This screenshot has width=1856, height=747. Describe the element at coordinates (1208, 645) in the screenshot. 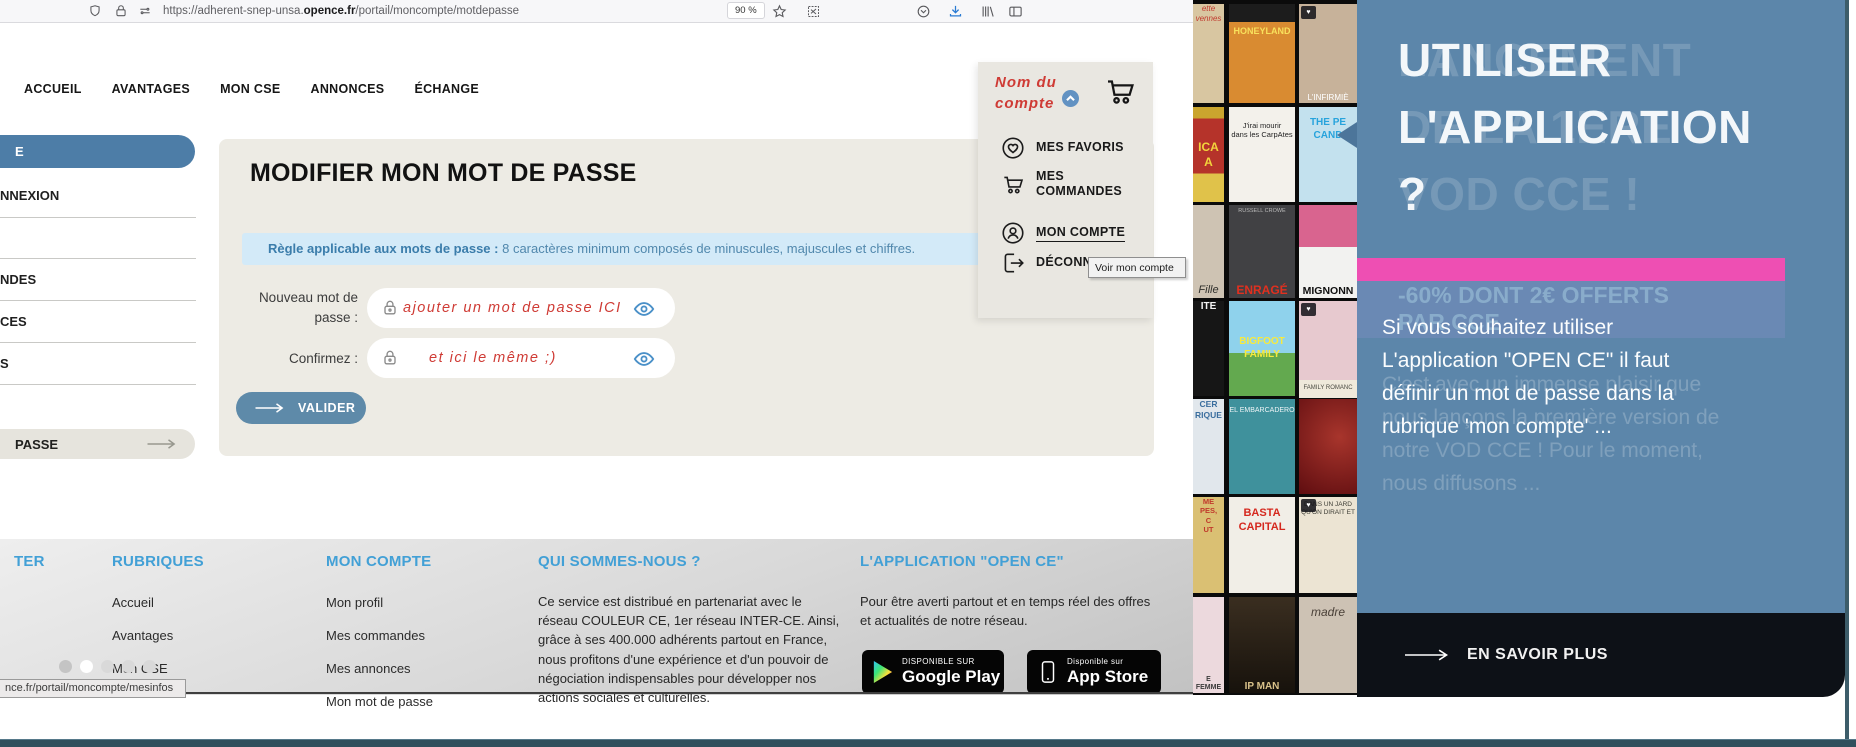

I see `poster-tile: E FEMME` at that location.